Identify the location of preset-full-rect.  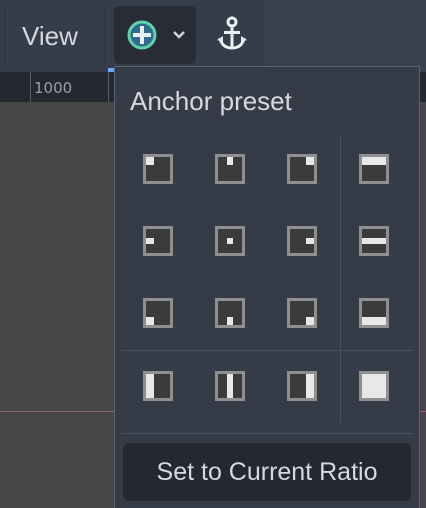
(374, 386).